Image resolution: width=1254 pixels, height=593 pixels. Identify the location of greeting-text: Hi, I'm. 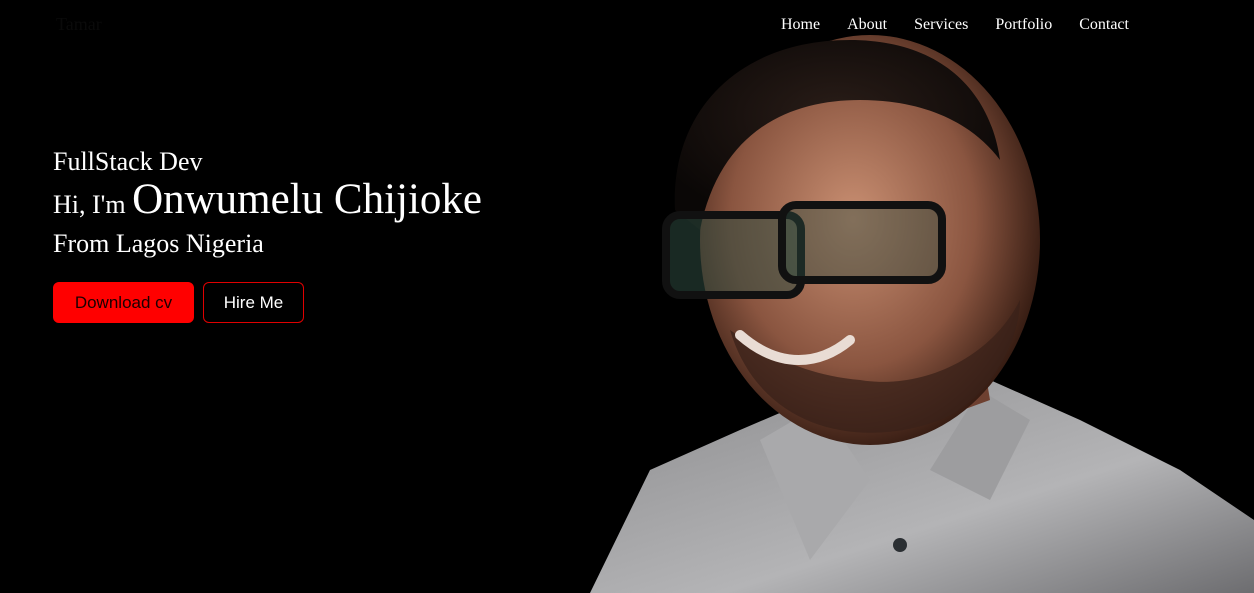
(89, 204).